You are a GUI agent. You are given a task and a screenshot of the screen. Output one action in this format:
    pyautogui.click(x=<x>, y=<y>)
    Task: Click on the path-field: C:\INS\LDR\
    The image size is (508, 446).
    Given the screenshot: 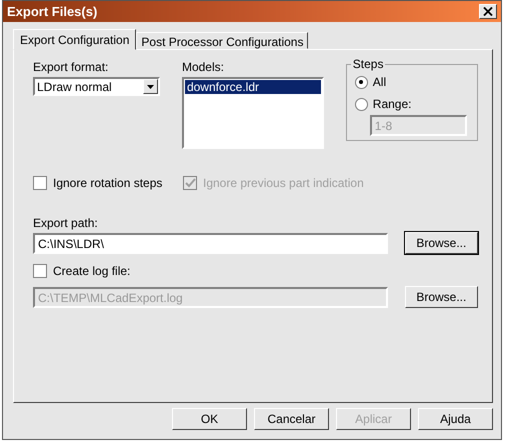 What is the action you would take?
    pyautogui.click(x=210, y=243)
    